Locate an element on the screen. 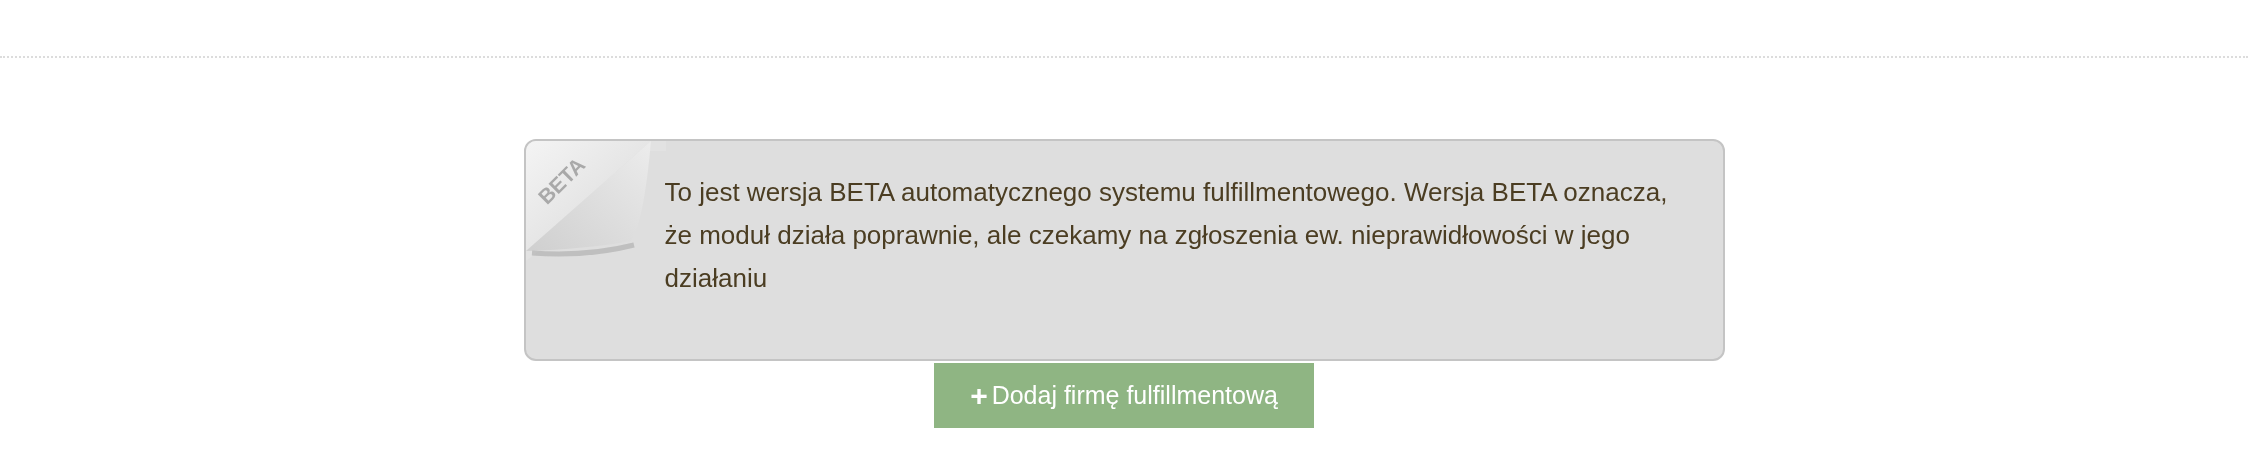  add-company-button: +Dodaj firmę fulfillmentową is located at coordinates (1124, 395).